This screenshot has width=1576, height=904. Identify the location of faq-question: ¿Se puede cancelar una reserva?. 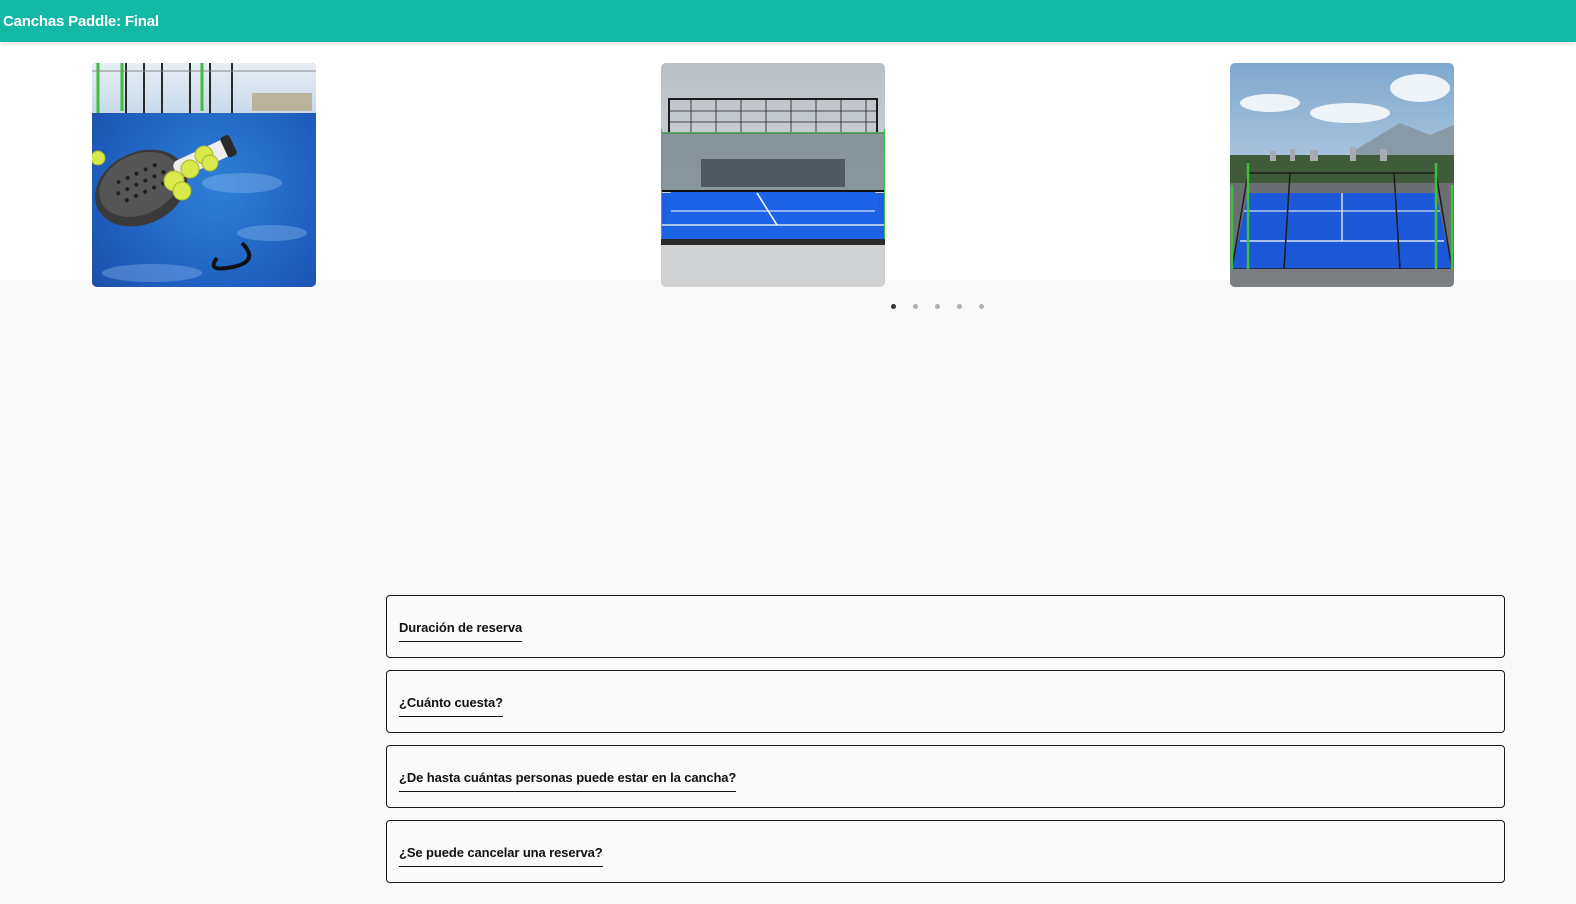
(501, 856).